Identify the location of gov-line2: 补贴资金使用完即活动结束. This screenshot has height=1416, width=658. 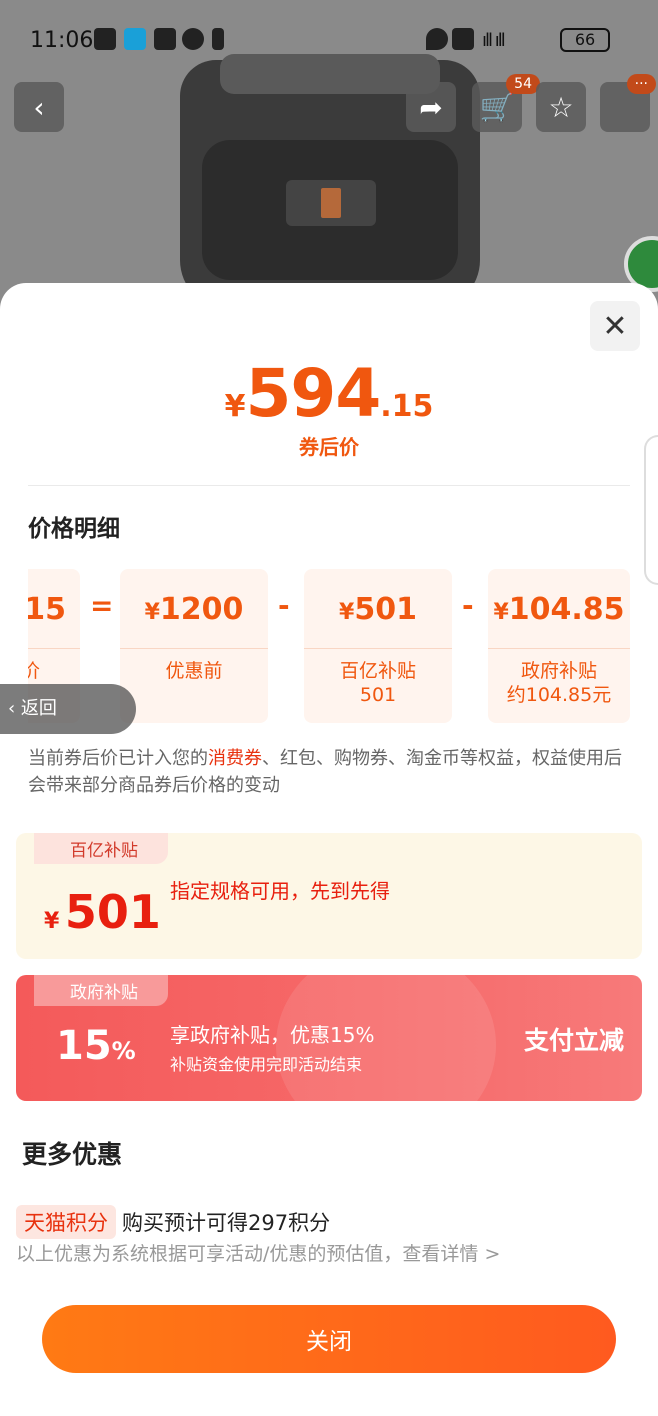
(266, 1064).